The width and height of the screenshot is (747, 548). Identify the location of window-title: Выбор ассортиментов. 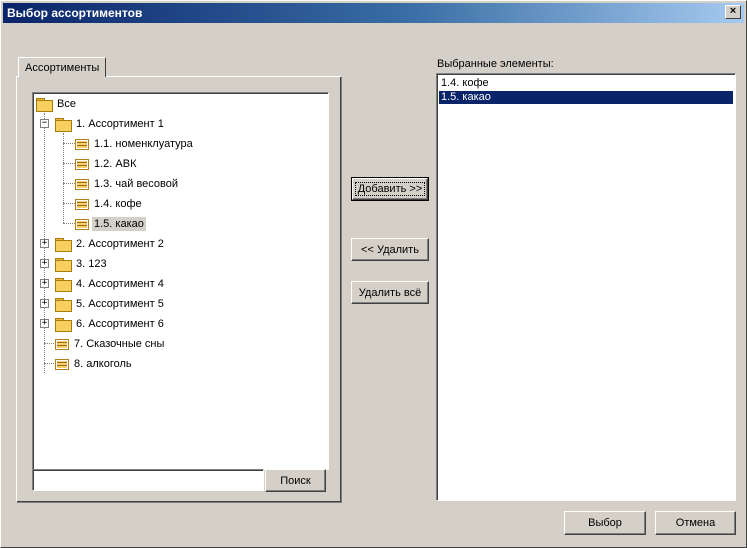
(75, 13).